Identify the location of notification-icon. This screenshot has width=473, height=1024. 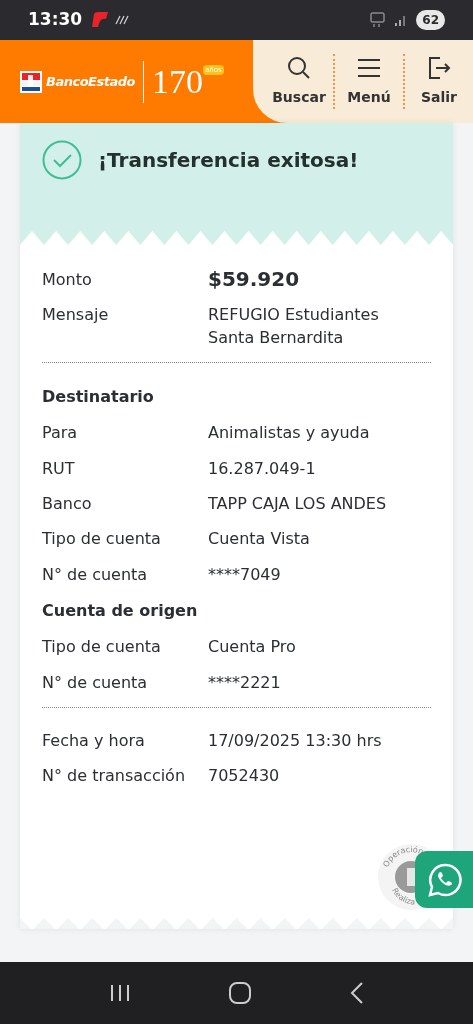
(122, 20).